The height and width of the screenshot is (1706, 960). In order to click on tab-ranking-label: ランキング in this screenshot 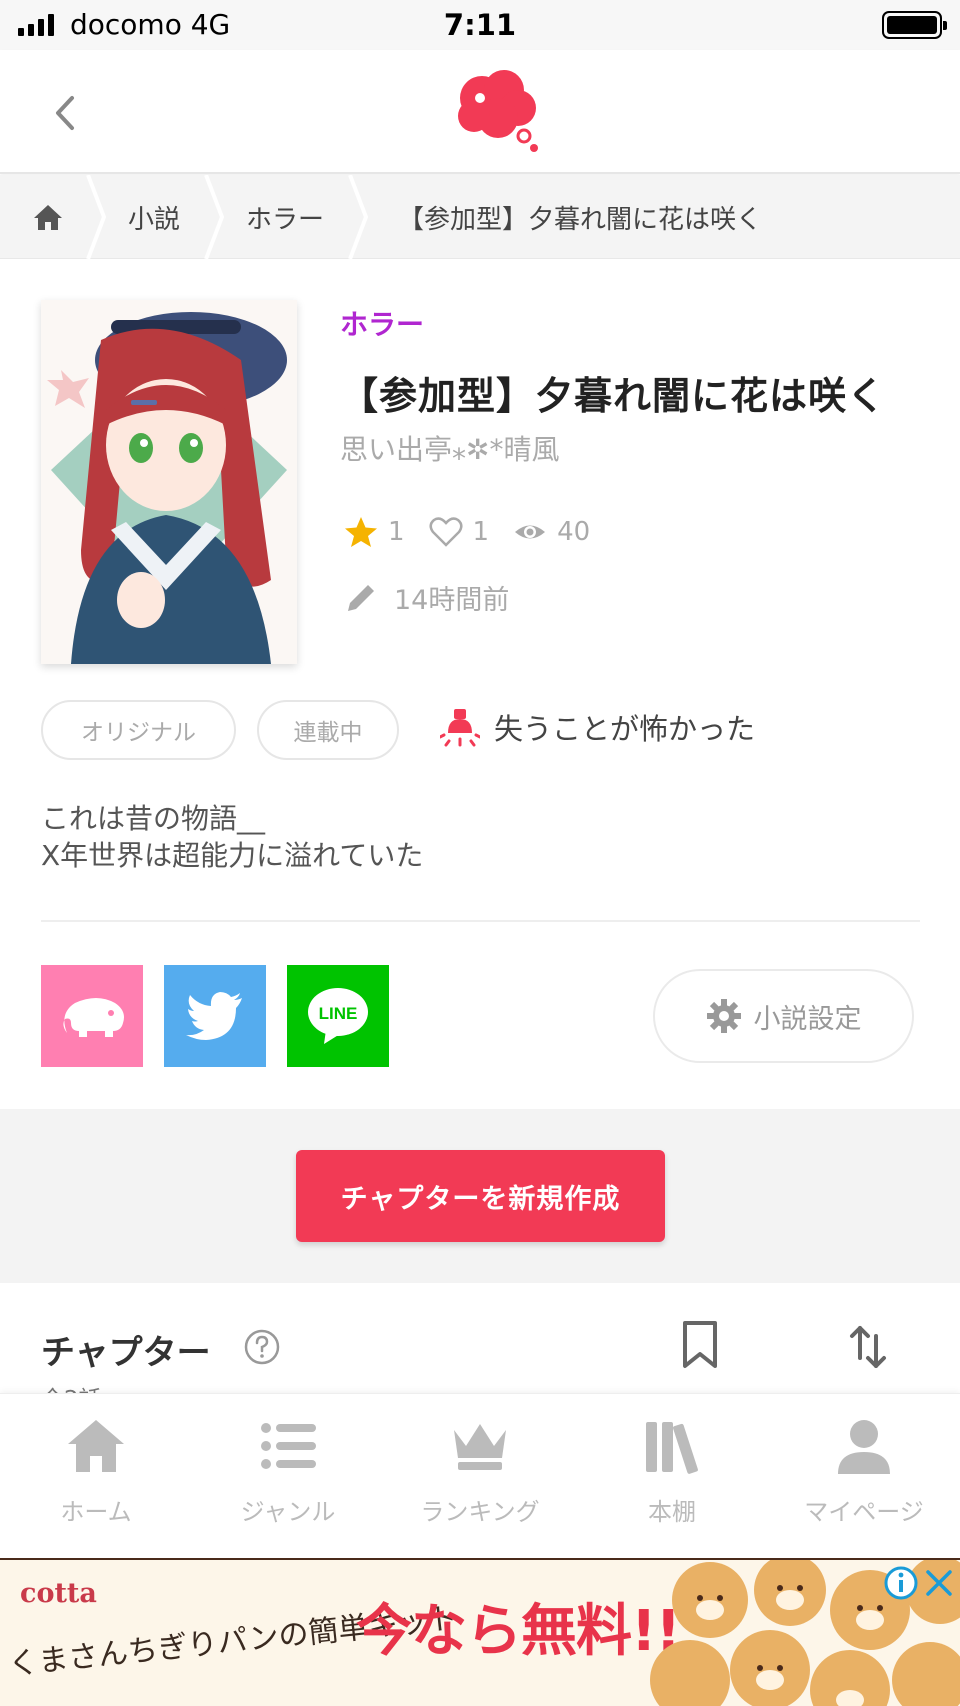, I will do `click(480, 1512)`.